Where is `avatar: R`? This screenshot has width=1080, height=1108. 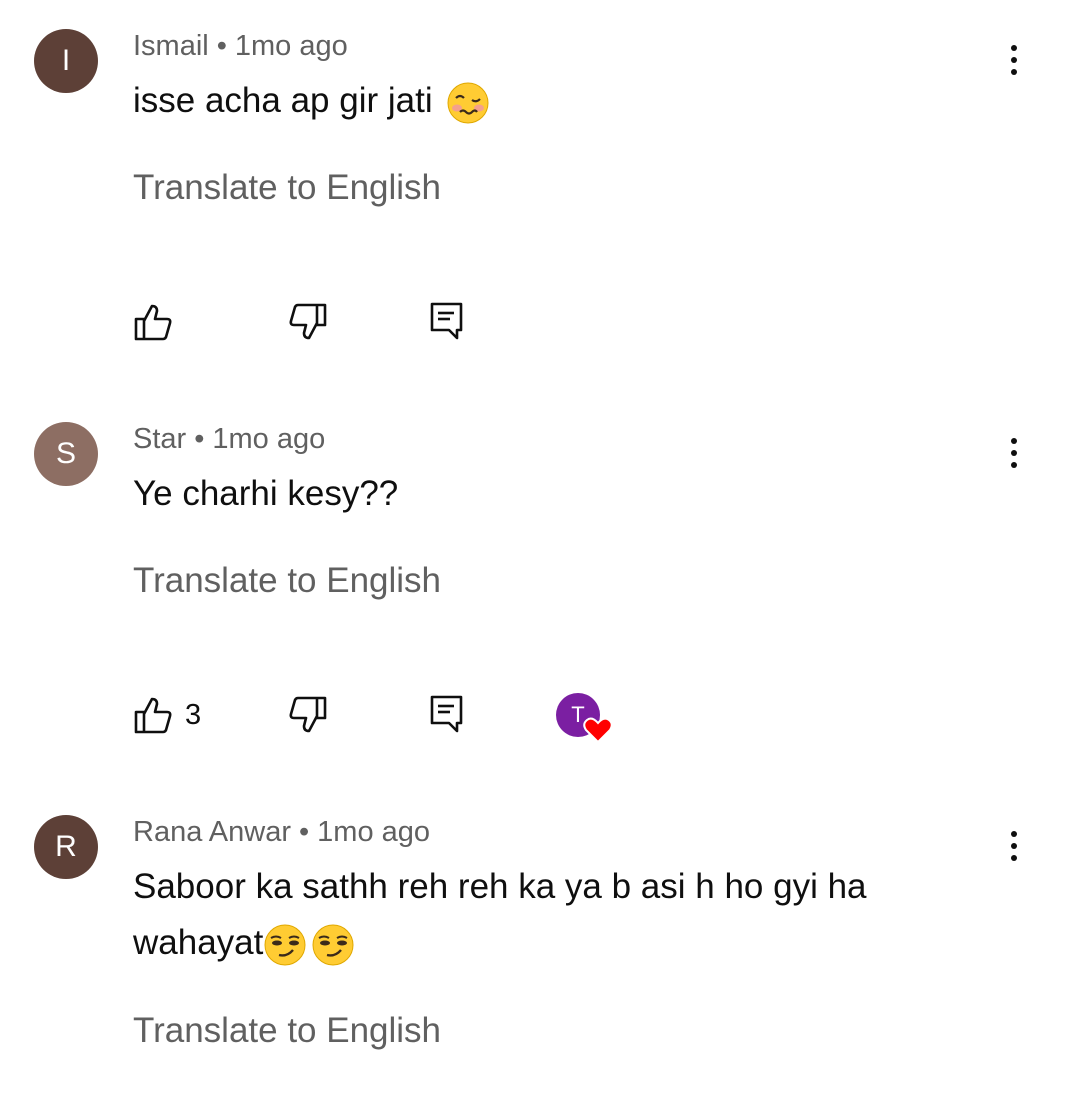 avatar: R is located at coordinates (66, 847).